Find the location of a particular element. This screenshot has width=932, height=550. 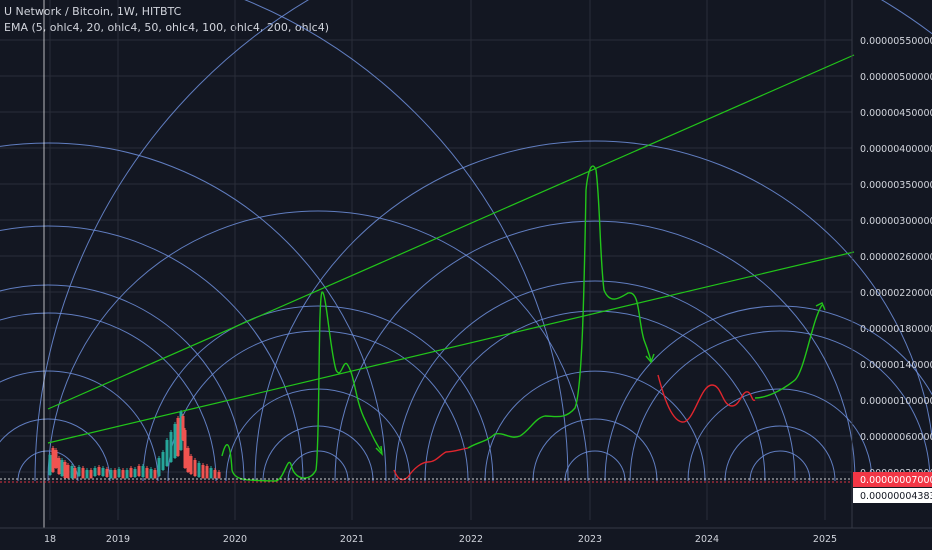

y-tick-label: 0.00000060000 is located at coordinates (896, 437).